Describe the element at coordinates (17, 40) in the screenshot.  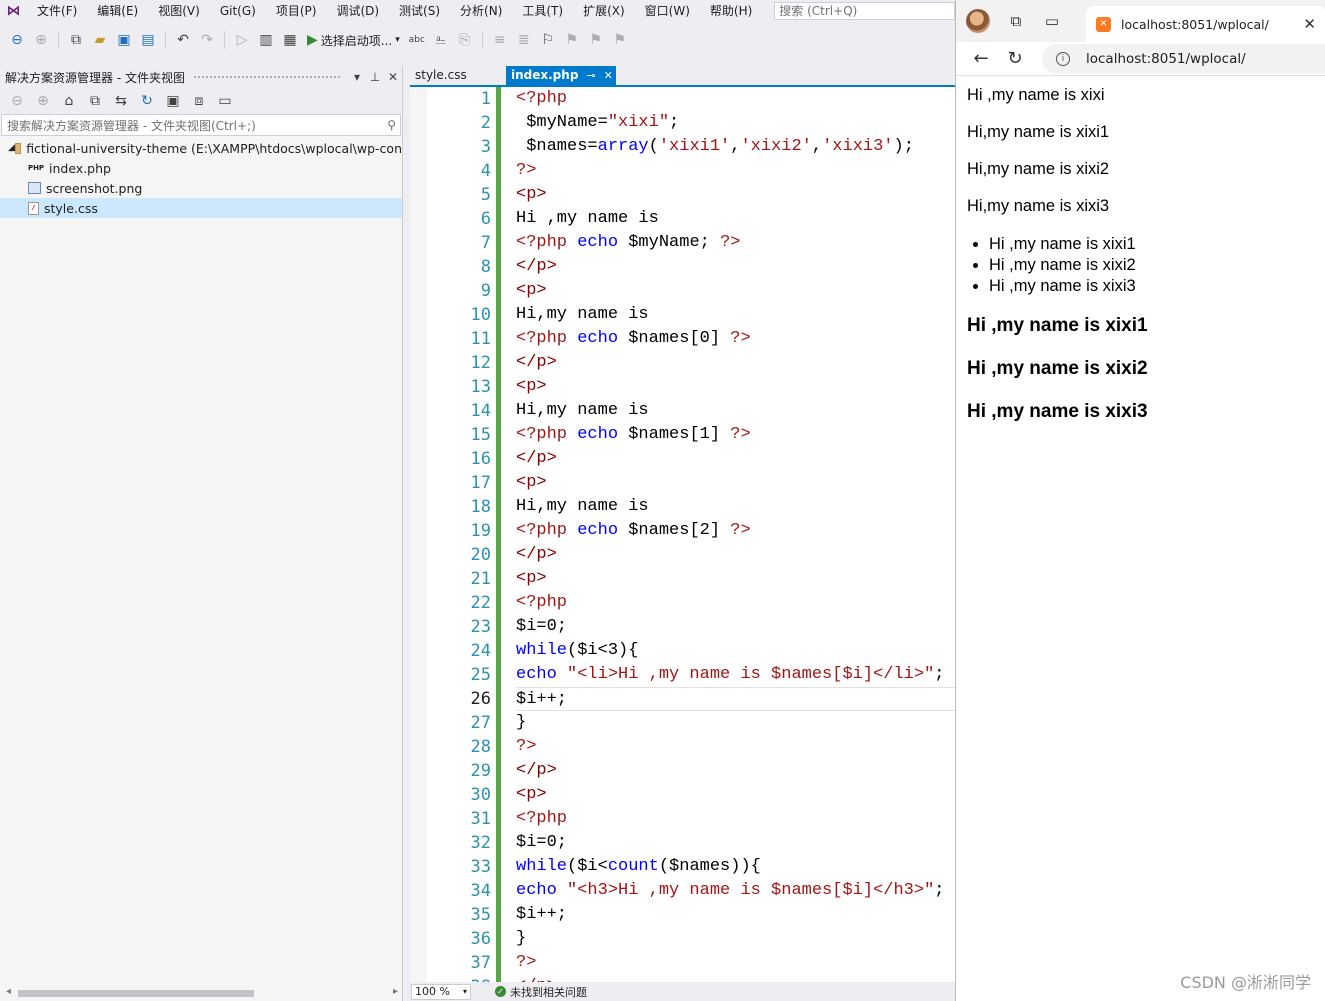
I see `back-icon: ⊖` at that location.